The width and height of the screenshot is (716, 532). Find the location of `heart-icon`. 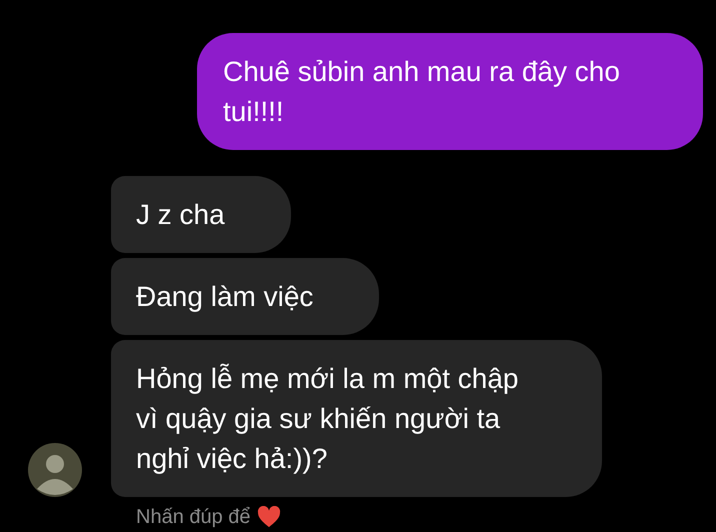

heart-icon is located at coordinates (268, 517).